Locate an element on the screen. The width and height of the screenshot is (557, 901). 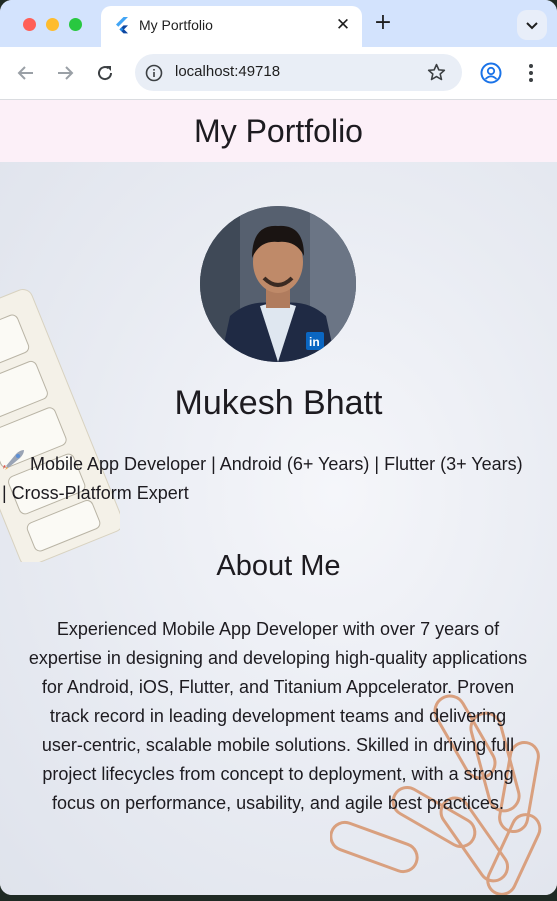
avatar: in is located at coordinates (278, 284).